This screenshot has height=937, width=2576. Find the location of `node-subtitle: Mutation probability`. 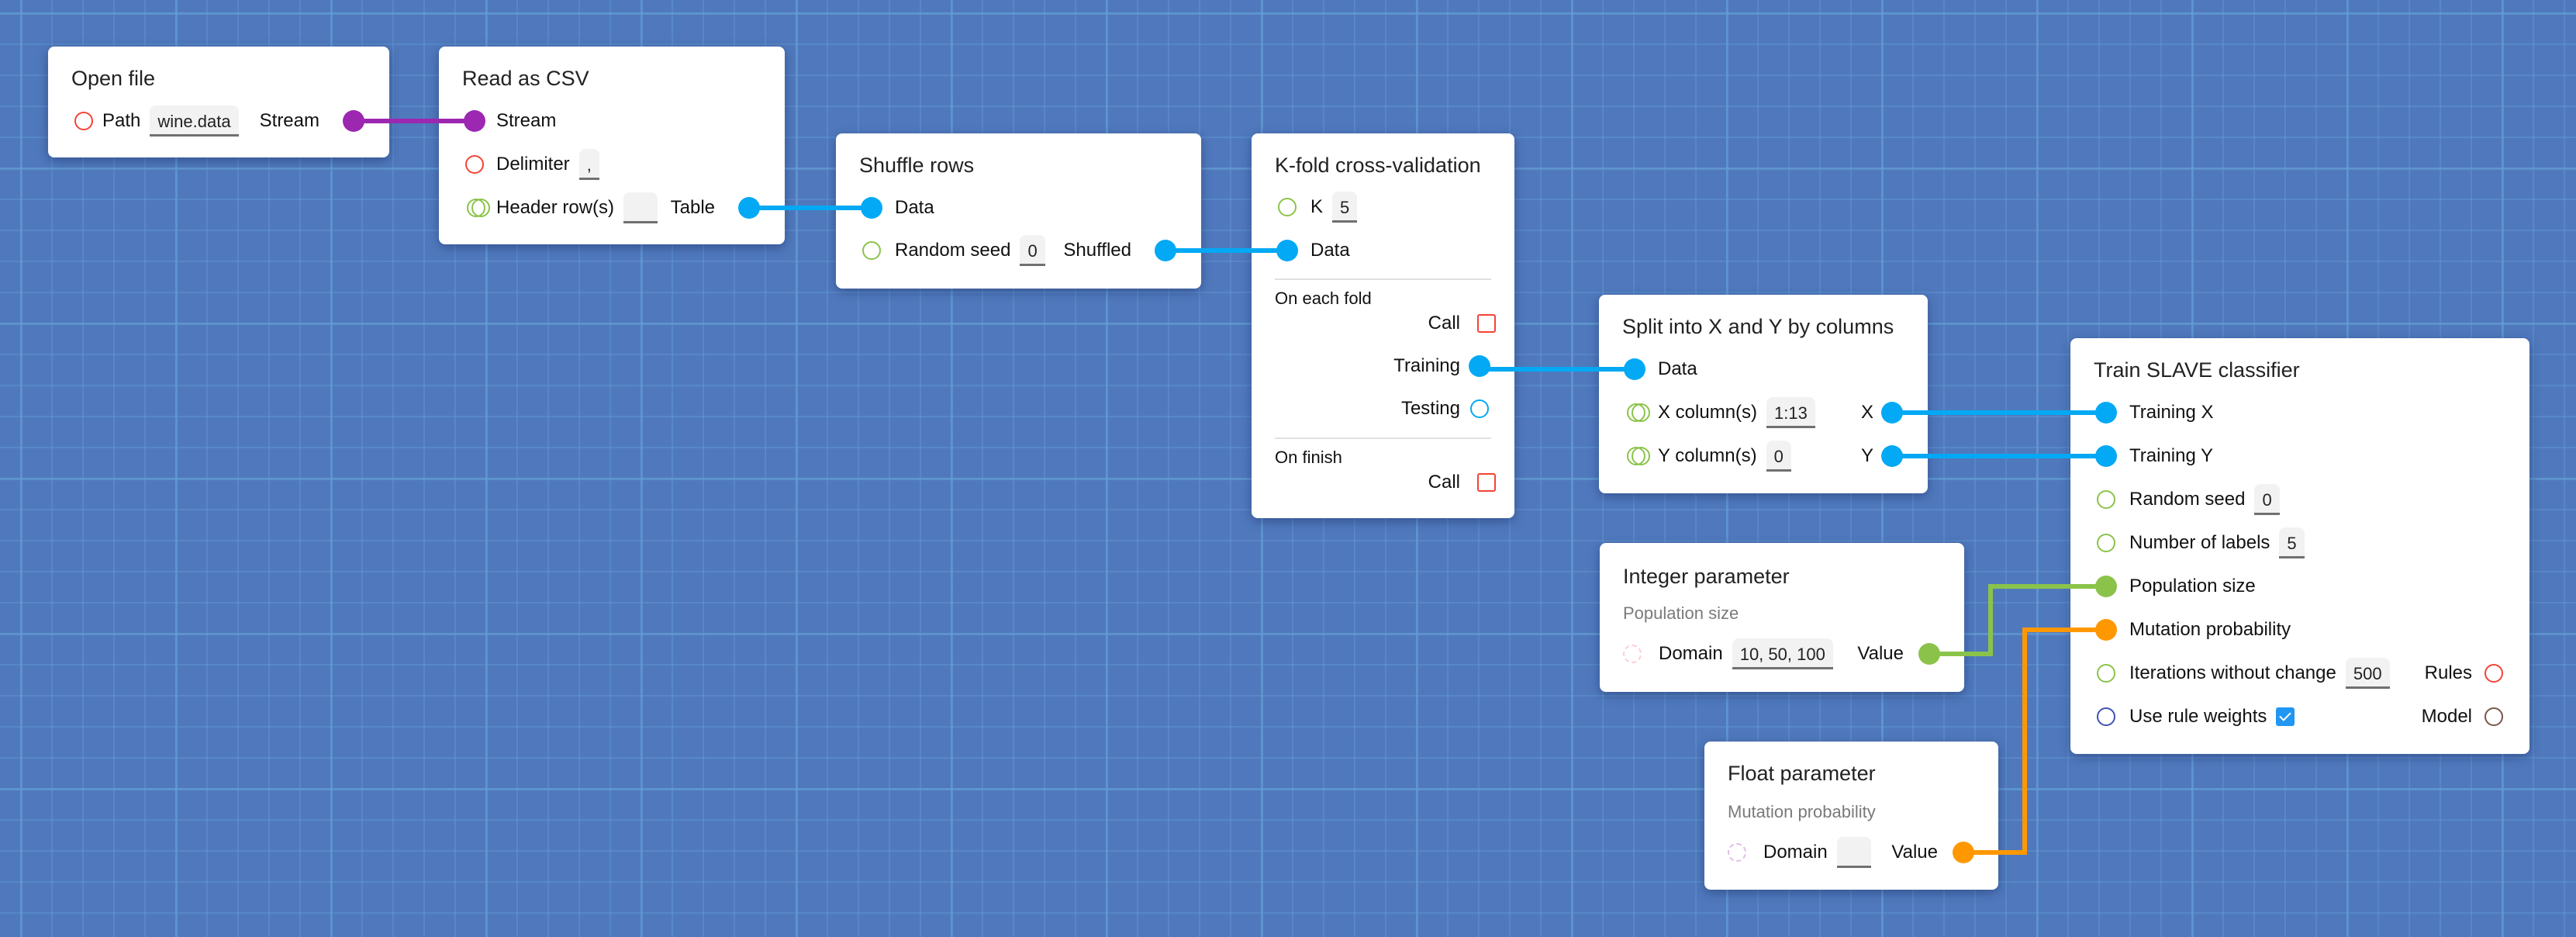

node-subtitle: Mutation probability is located at coordinates (1802, 811).